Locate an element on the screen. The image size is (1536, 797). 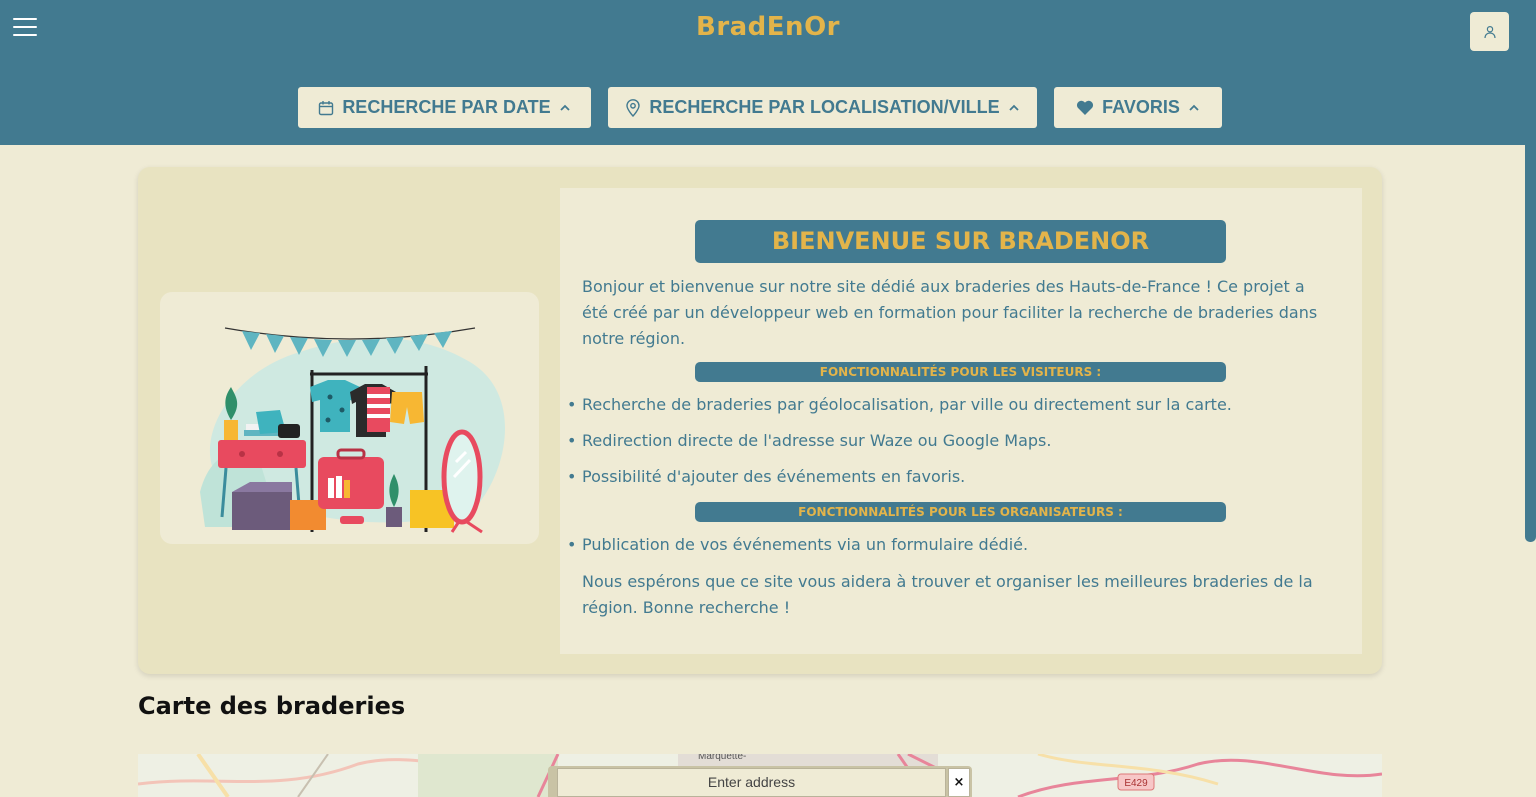
favorites-button: FAVORIS is located at coordinates (1138, 107).